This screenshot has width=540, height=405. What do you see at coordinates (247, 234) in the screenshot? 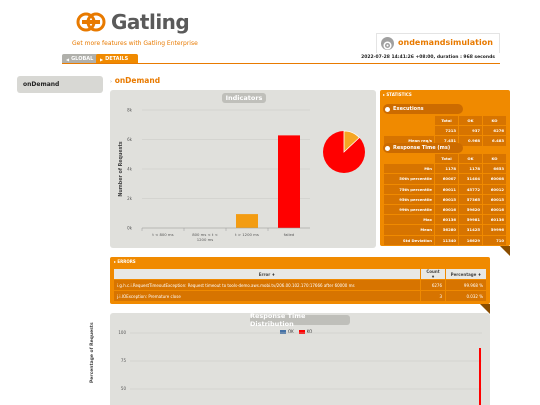
I see `indicators-xlabel: t > 1200 ms` at bounding box center [247, 234].